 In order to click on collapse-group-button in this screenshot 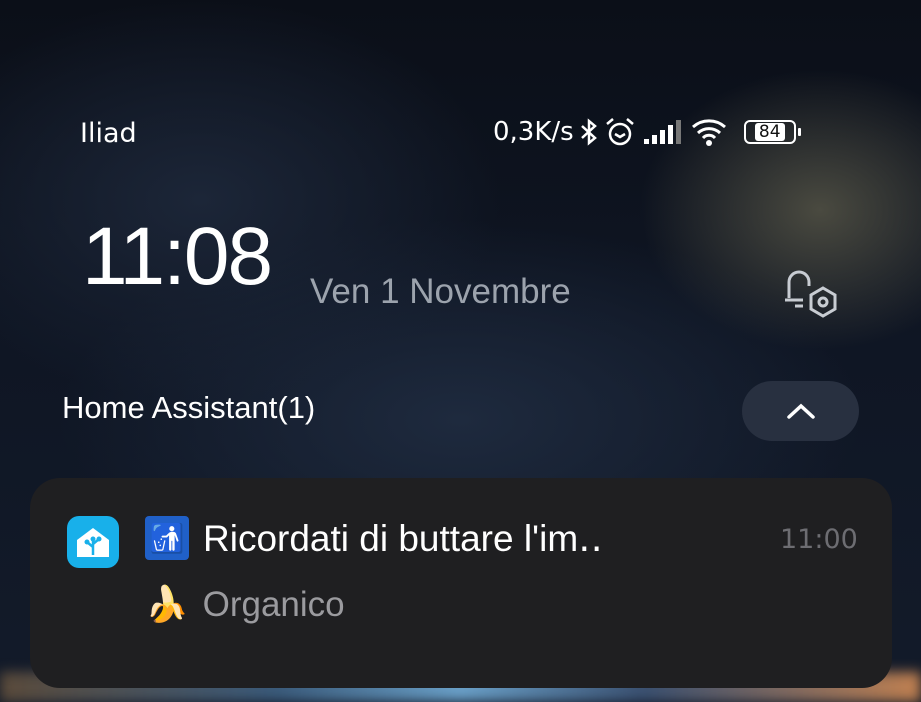, I will do `click(800, 411)`.